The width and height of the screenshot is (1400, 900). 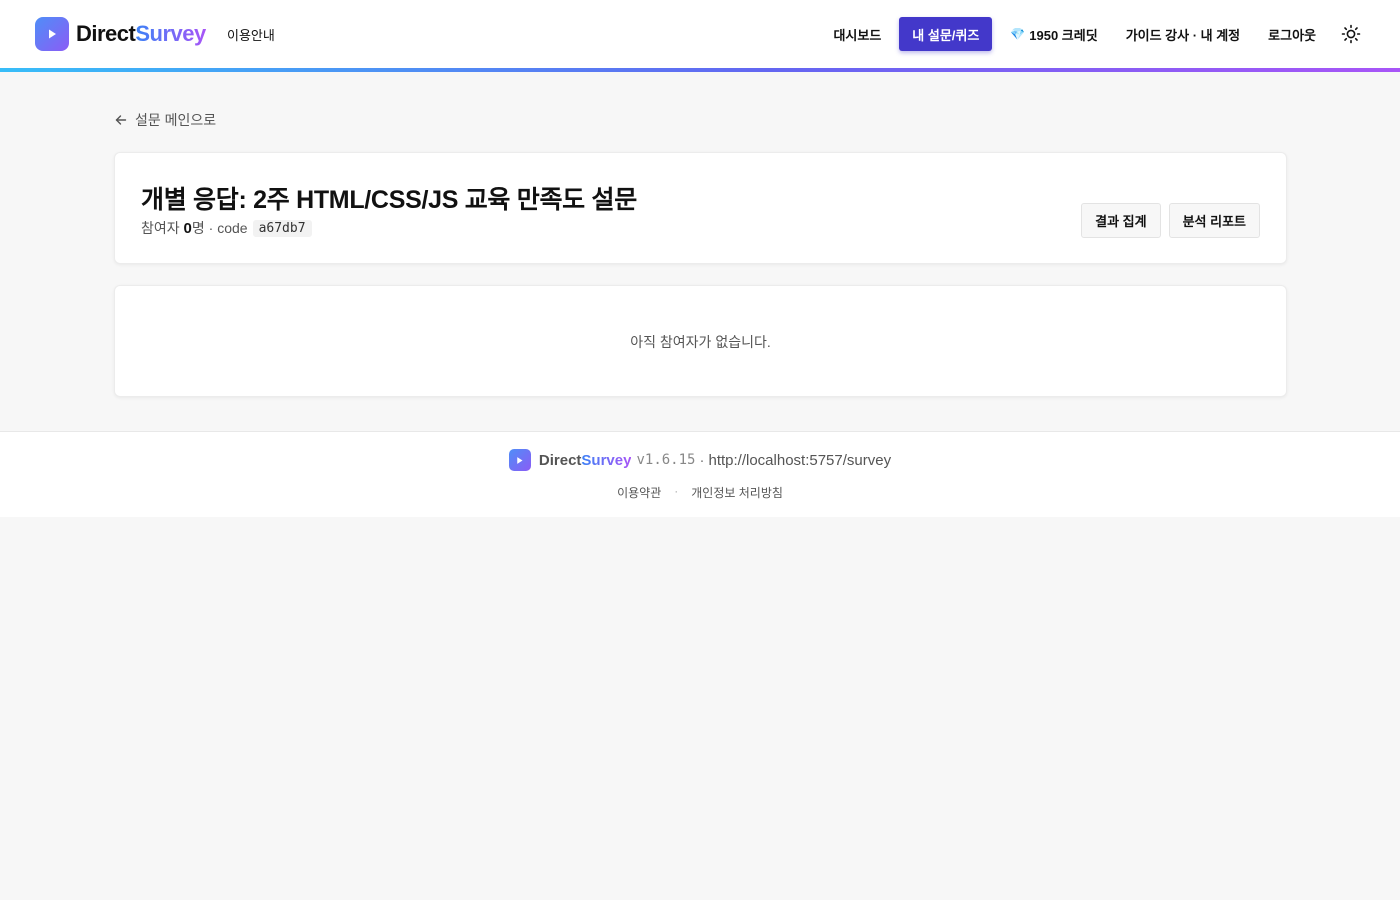 What do you see at coordinates (1121, 220) in the screenshot?
I see `aggregate-results-button: 결과 집계` at bounding box center [1121, 220].